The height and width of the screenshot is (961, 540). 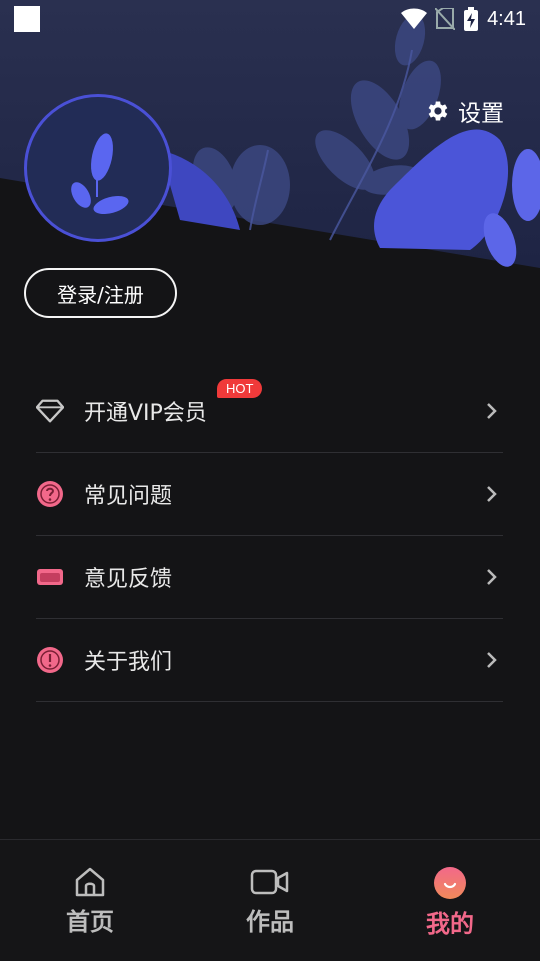 What do you see at coordinates (240, 388) in the screenshot?
I see `hot-badge: HOT` at bounding box center [240, 388].